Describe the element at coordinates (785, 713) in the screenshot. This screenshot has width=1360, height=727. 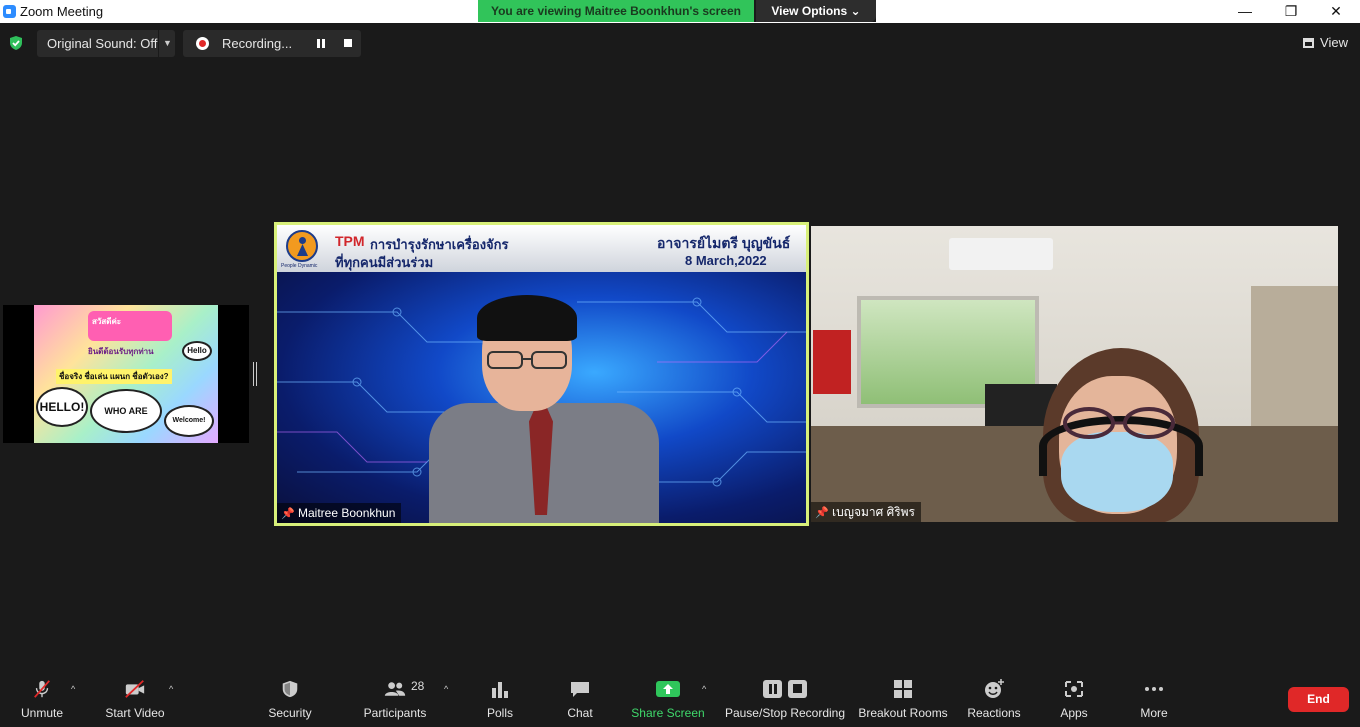
I see `pause-stop-recording-label: Pause/Stop Recording` at that location.